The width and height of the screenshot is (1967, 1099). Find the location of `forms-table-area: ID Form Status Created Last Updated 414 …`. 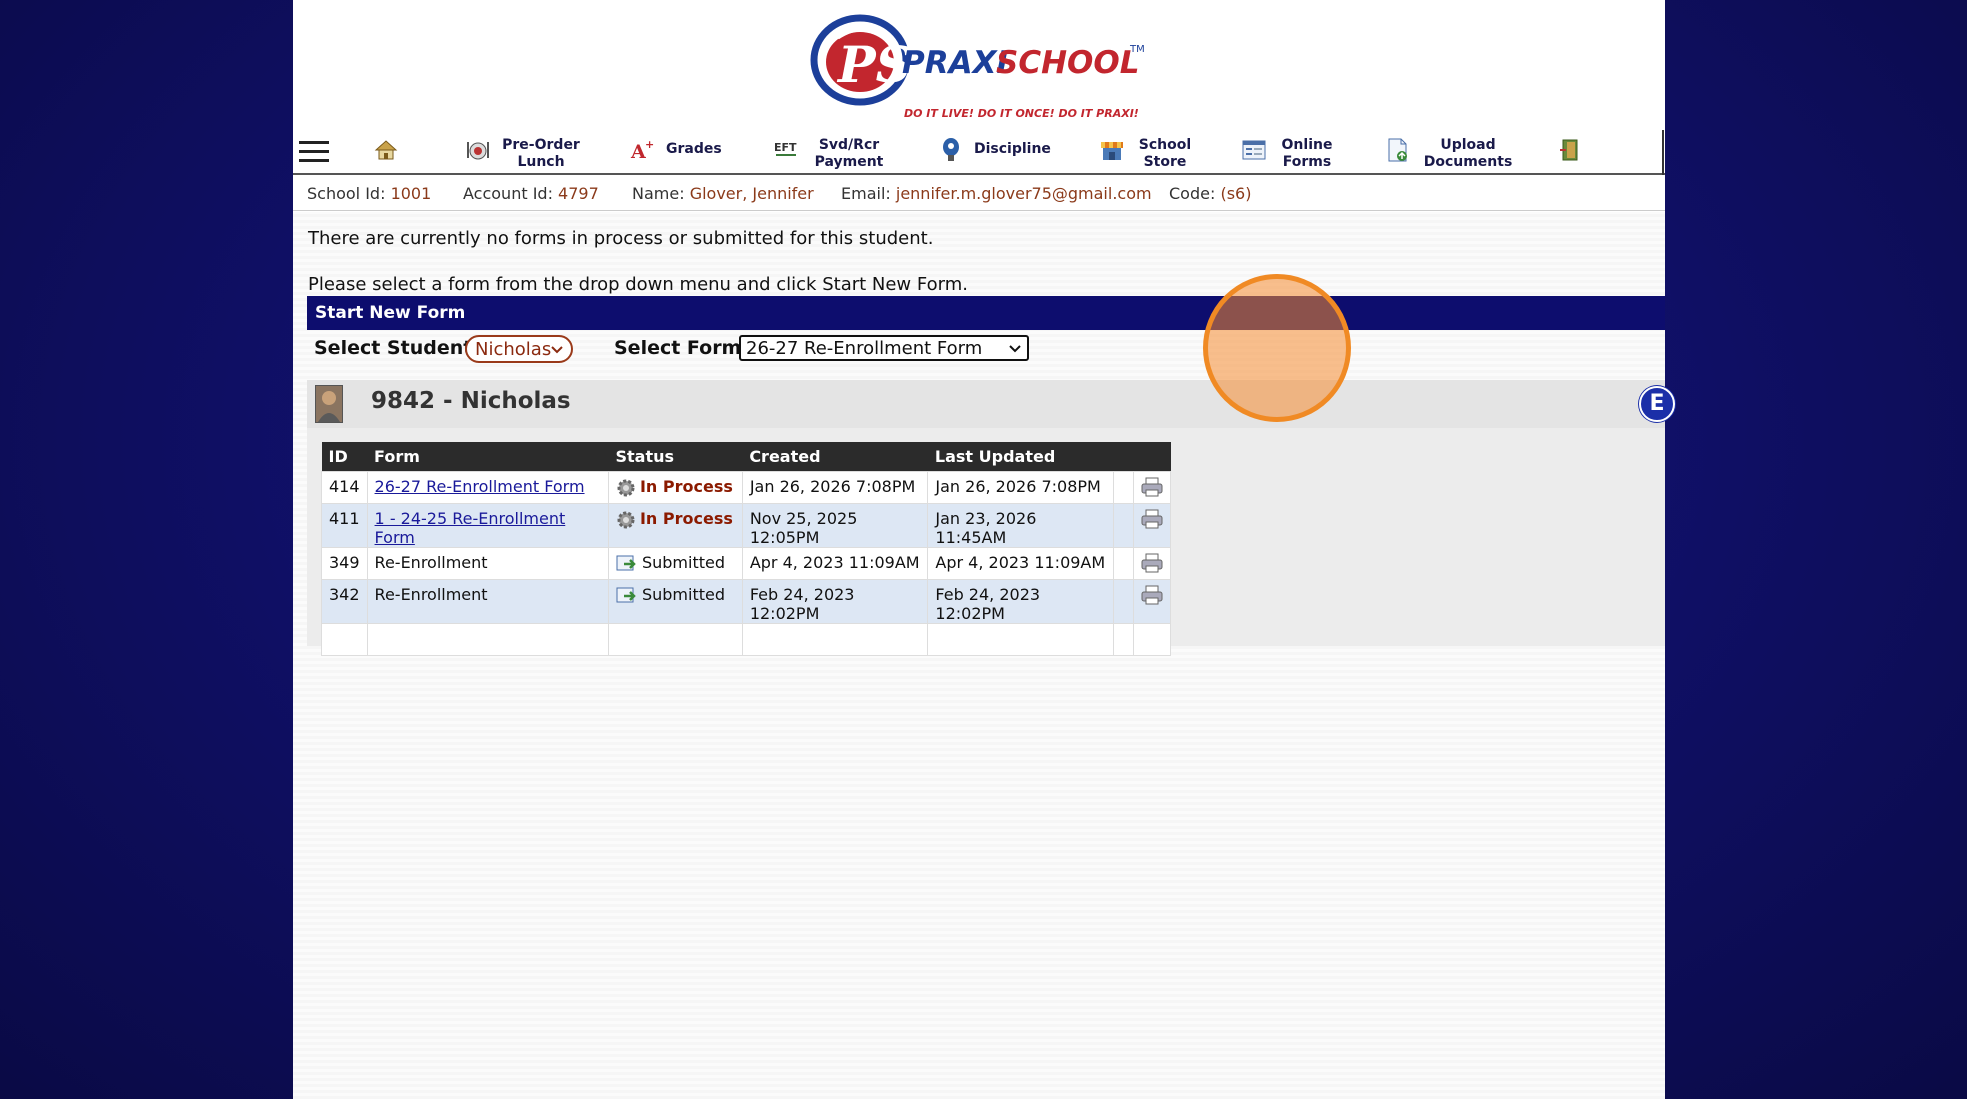

forms-table-area: ID Form Status Created Last Updated 414 … is located at coordinates (986, 542).